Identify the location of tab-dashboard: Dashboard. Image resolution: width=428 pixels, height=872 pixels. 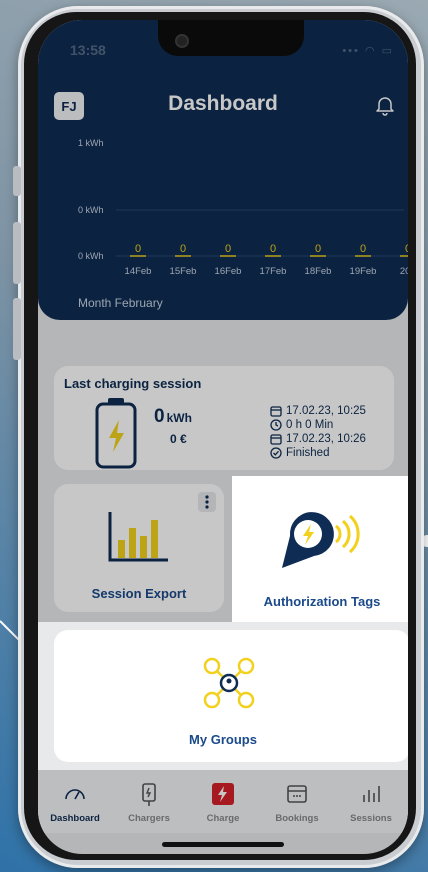
(75, 801).